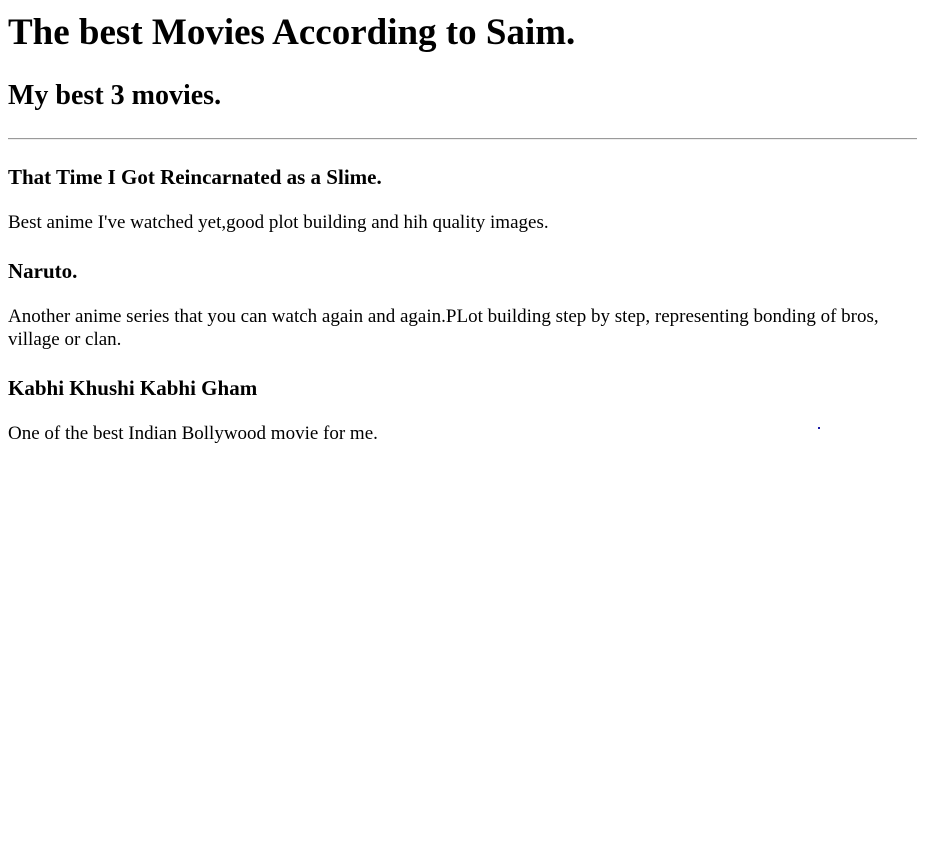 This screenshot has width=926, height=860. Describe the element at coordinates (195, 177) in the screenshot. I see `movie-title: That Time I Got Reincarnated as a Slime.` at that location.